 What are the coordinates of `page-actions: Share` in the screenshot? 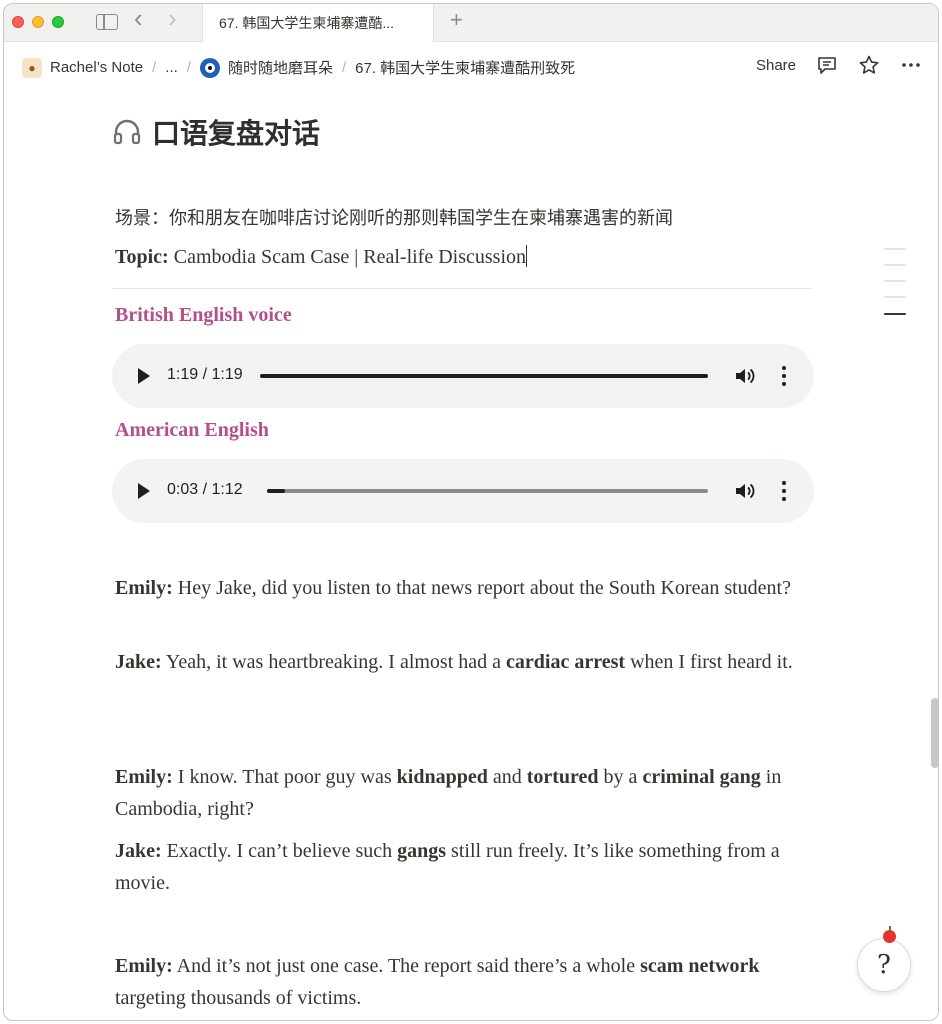 It's located at (839, 65).